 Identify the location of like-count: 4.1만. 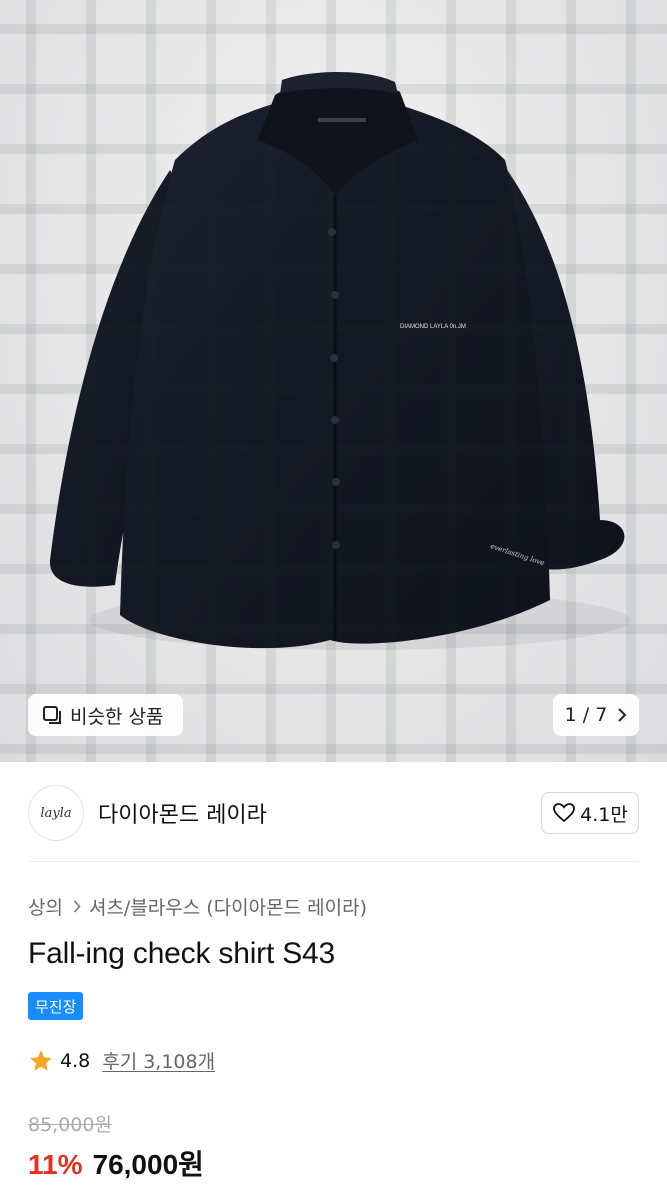
(604, 814).